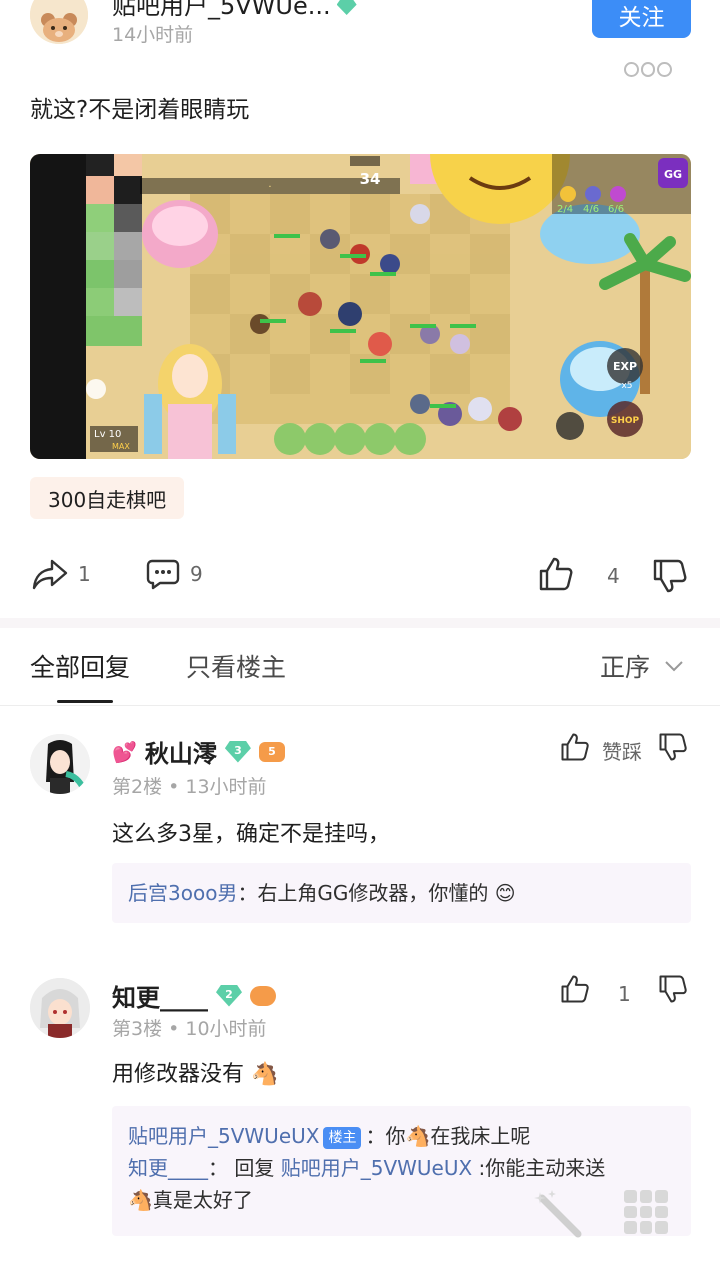  Describe the element at coordinates (616, 209) in the screenshot. I see `svg-text: 6/6` at that location.